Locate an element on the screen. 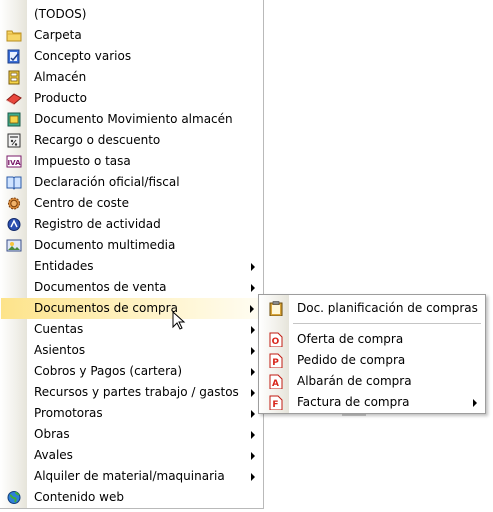 The image size is (493, 512). order-doc-icon: P is located at coordinates (276, 360).